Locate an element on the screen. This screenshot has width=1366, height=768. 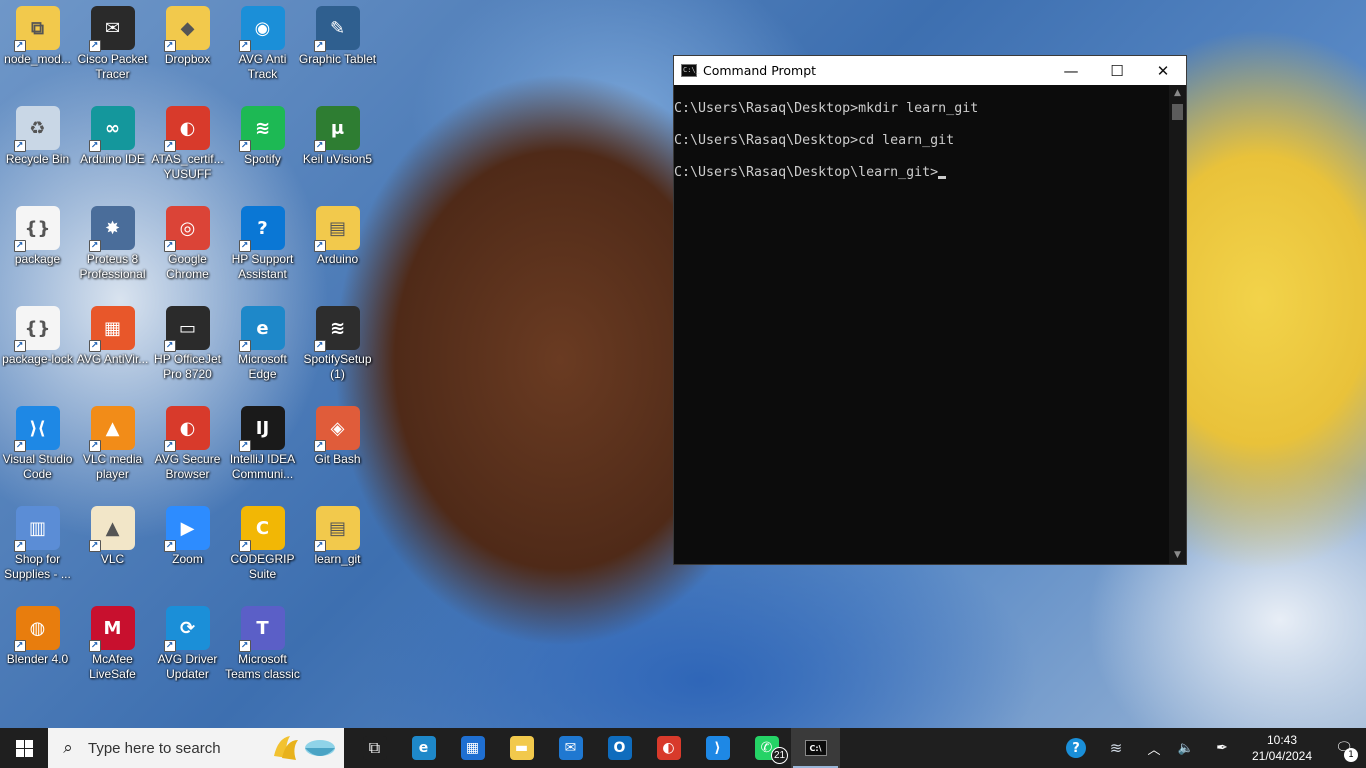
system-tray: ? ≋ ︿ 🔈 ✒ 10:43 21/04/2024 🗨 1 is located at coordinates (1212, 748).